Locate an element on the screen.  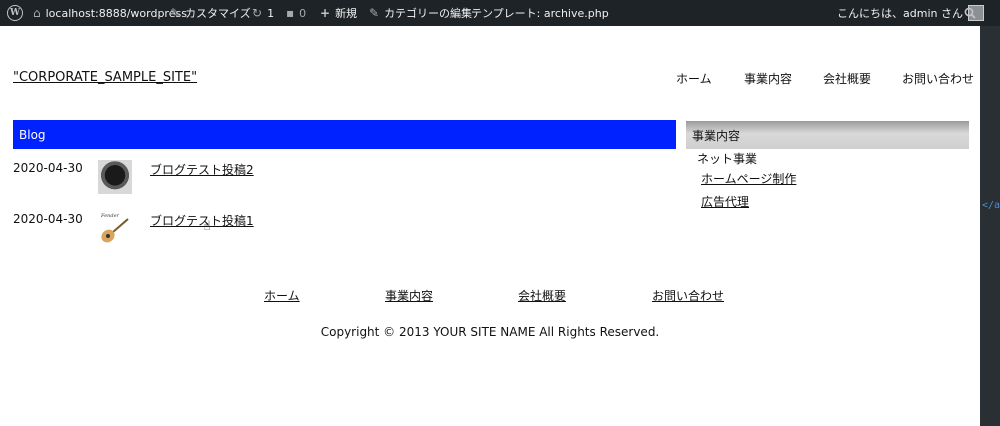
devtools-code-fragment: </a is located at coordinates (991, 205).